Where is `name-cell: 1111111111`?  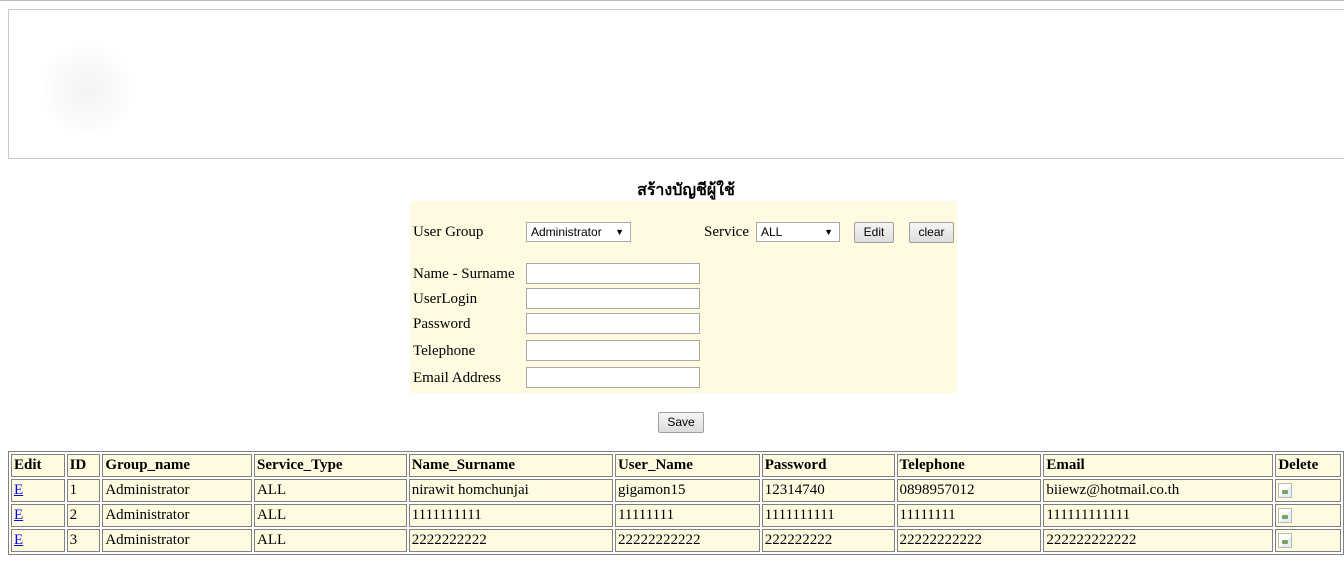 name-cell: 1111111111 is located at coordinates (510, 515).